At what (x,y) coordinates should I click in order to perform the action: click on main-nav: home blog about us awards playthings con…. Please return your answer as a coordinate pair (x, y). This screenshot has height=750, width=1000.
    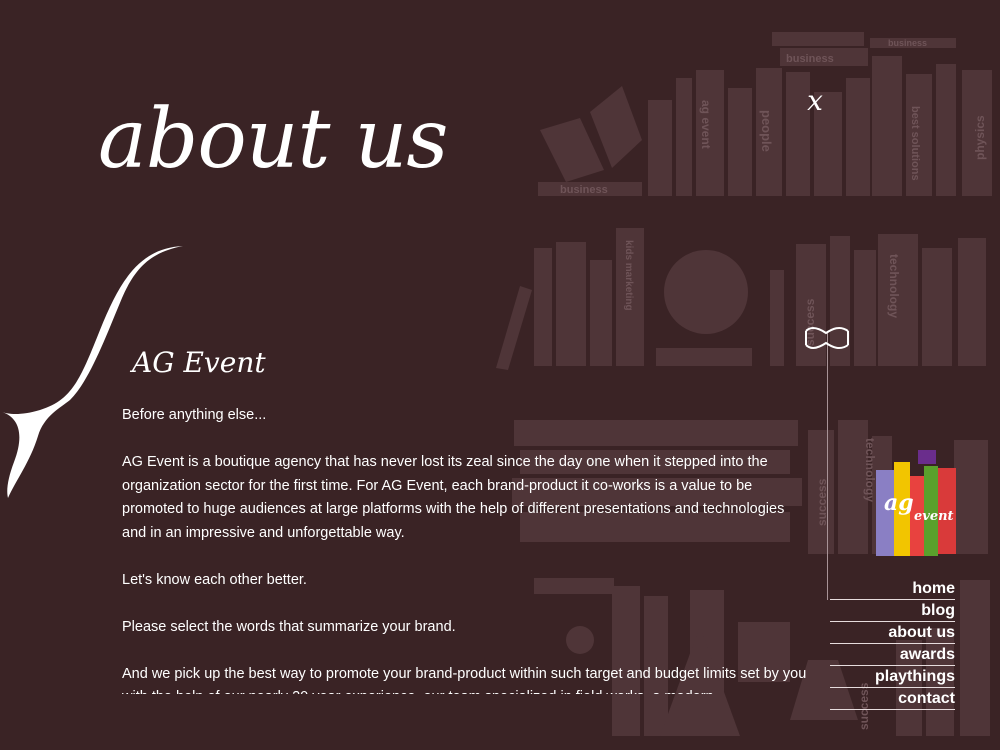
    Looking at the image, I should click on (892, 644).